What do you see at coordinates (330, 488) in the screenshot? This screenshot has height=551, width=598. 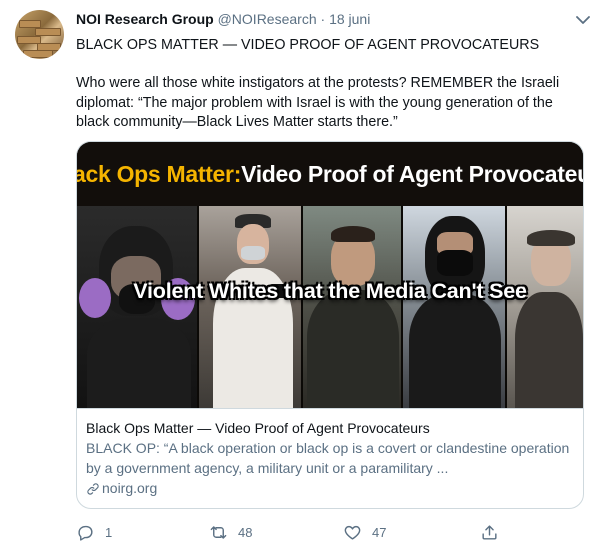 I see `card-domain: noirg.org` at bounding box center [330, 488].